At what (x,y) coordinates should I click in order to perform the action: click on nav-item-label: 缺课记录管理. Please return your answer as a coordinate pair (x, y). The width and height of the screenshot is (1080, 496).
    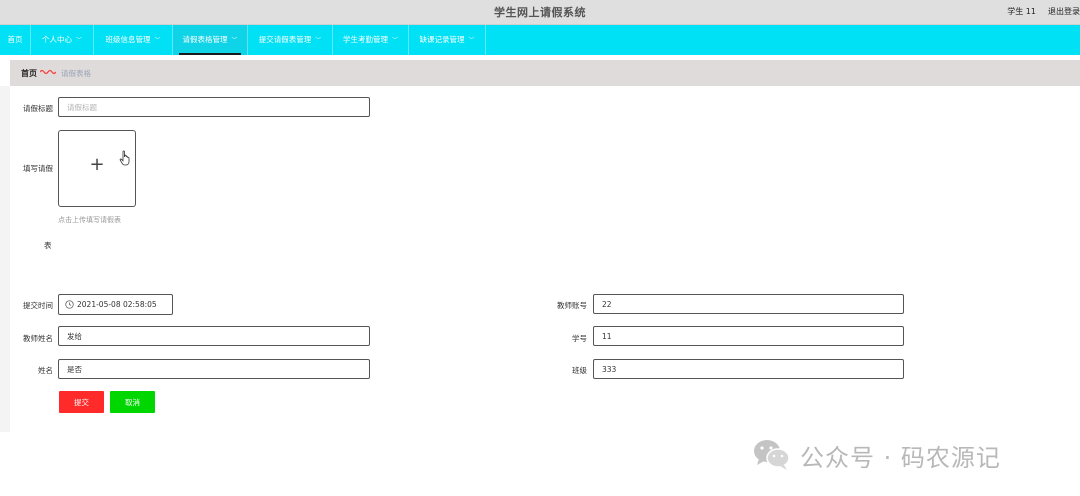
    Looking at the image, I should click on (442, 39).